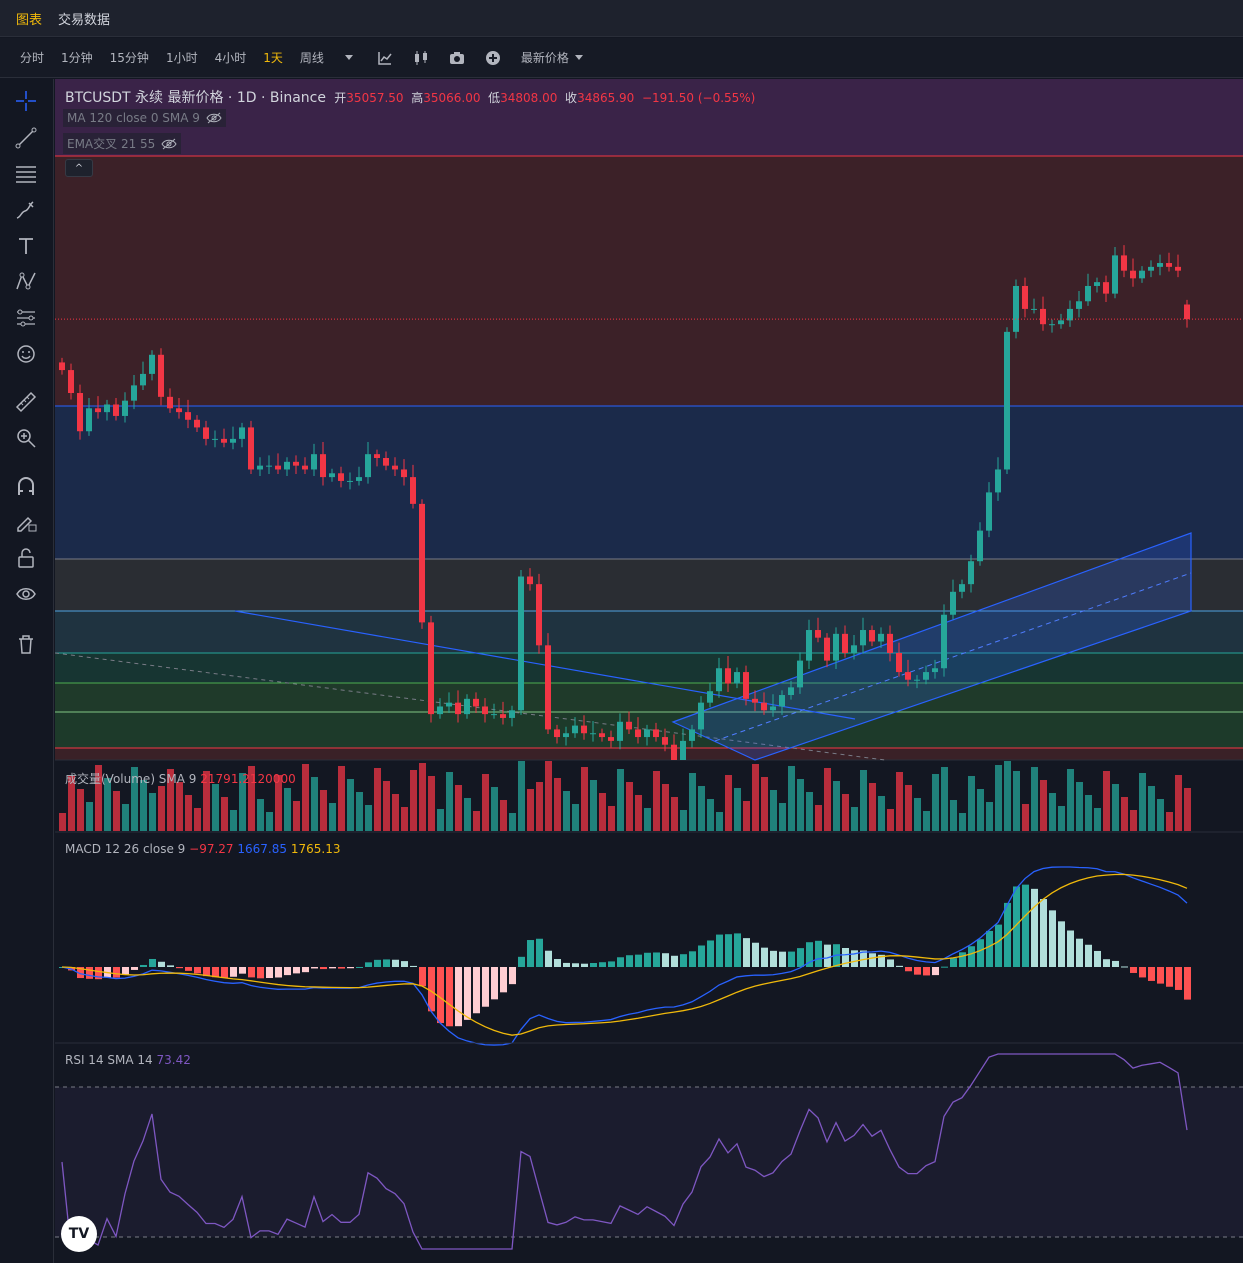  Describe the element at coordinates (231, 57) in the screenshot. I see `timeframe-4h: 4小时` at that location.